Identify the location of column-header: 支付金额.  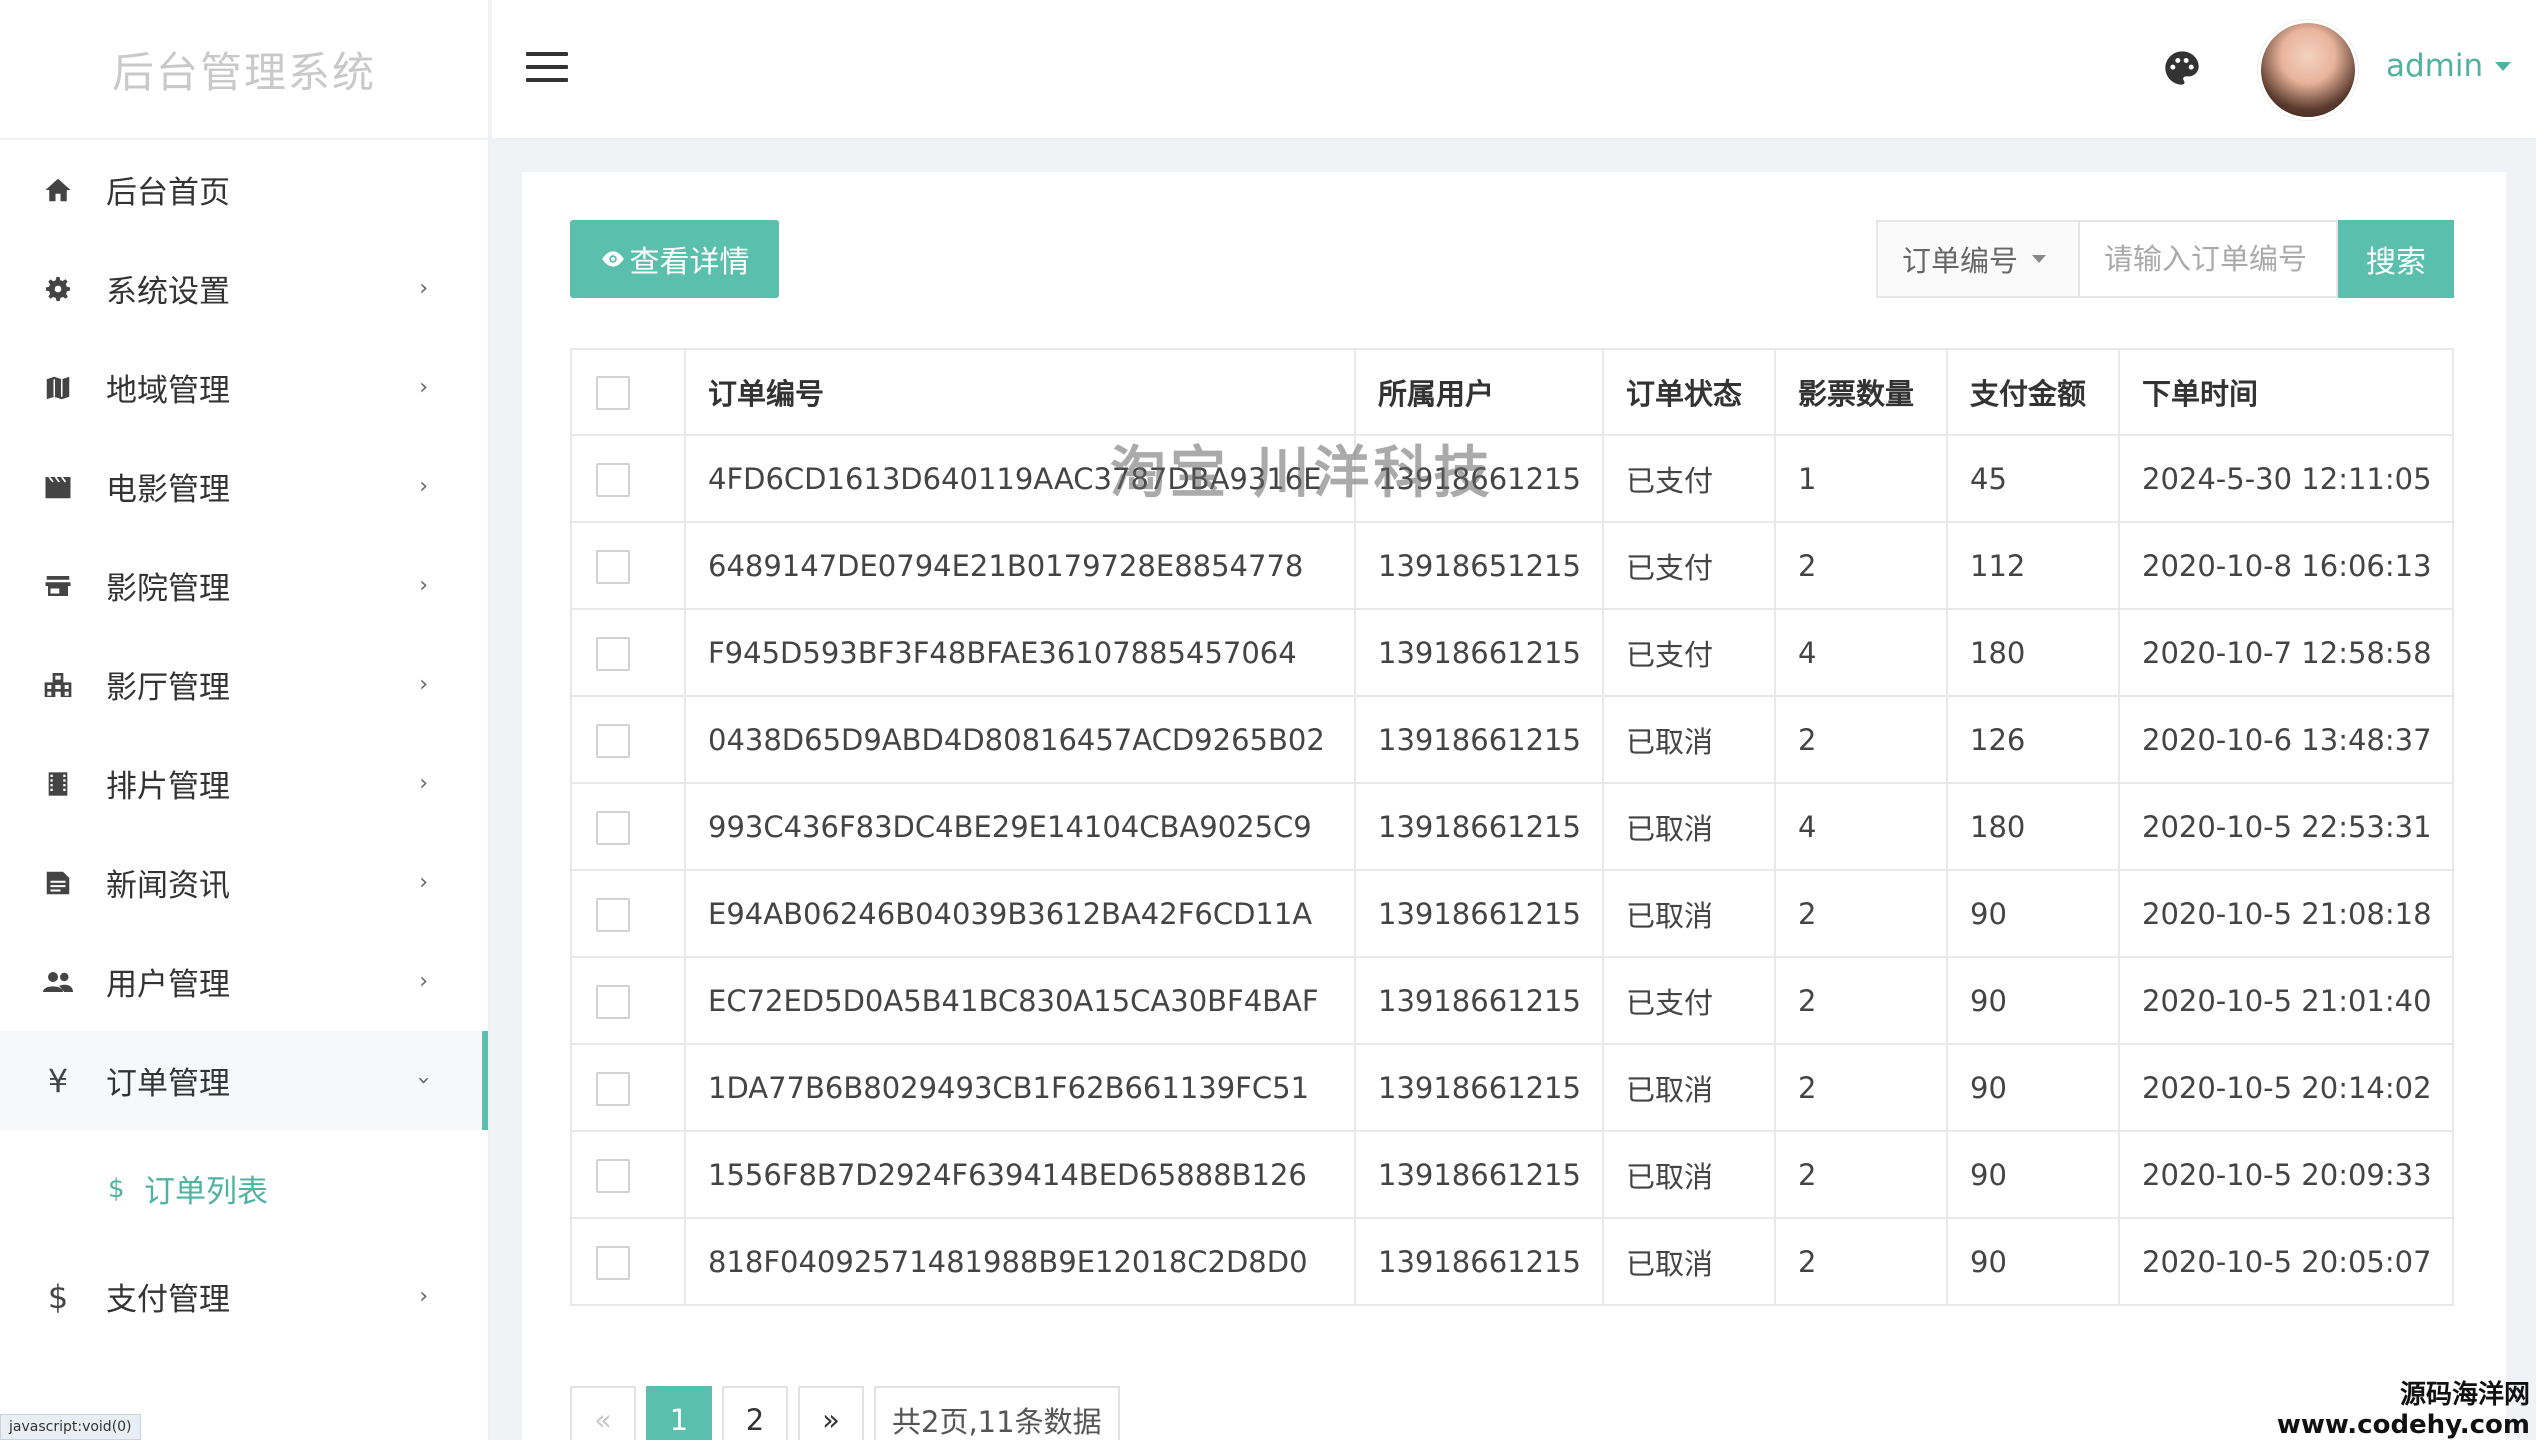
(2033, 392).